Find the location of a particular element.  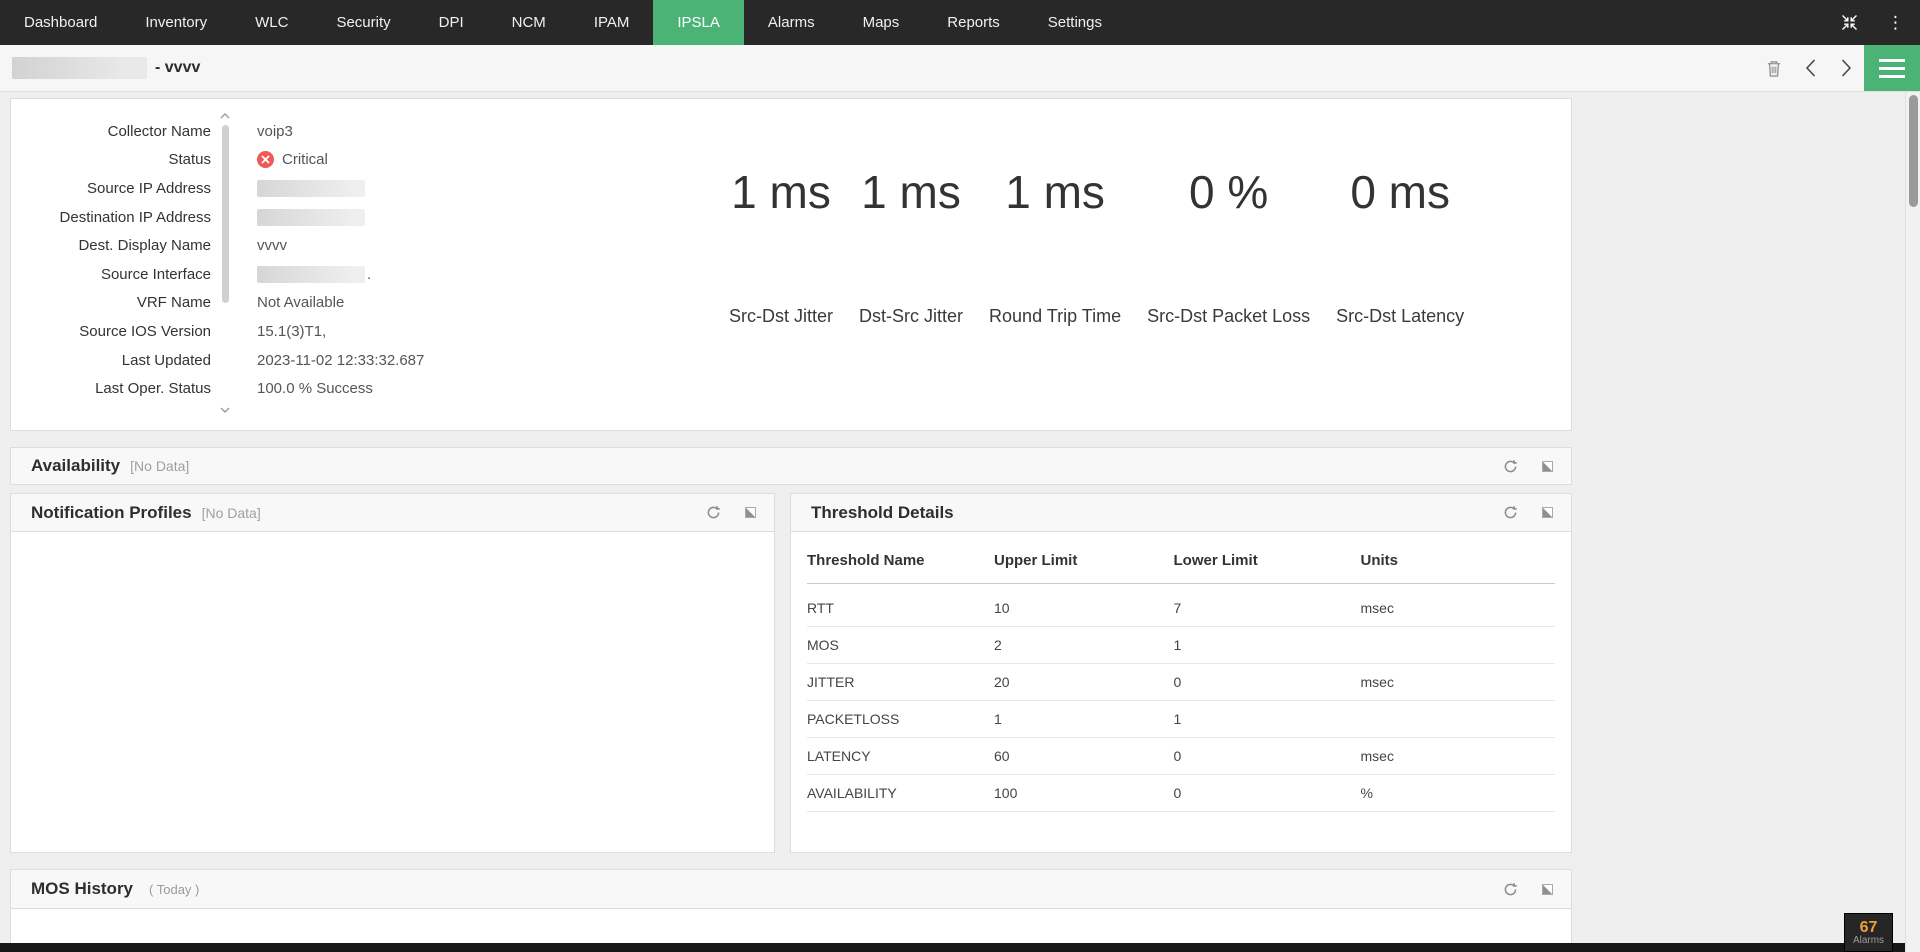

detail-label: Source IOS Version is located at coordinates (145, 331).